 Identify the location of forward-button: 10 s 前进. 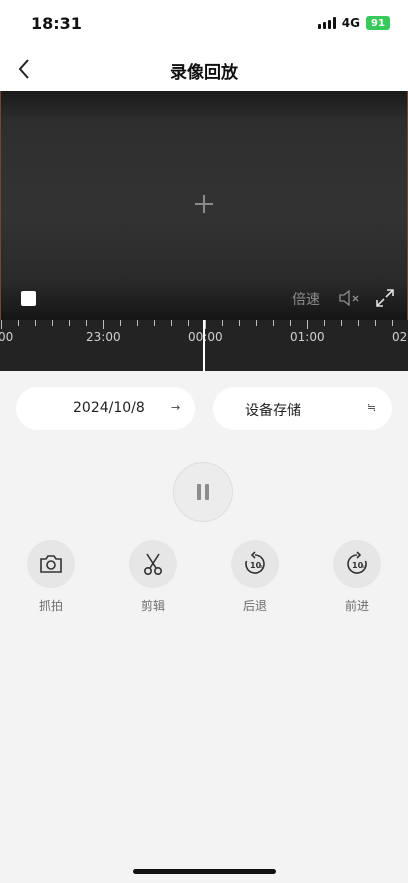
(357, 577).